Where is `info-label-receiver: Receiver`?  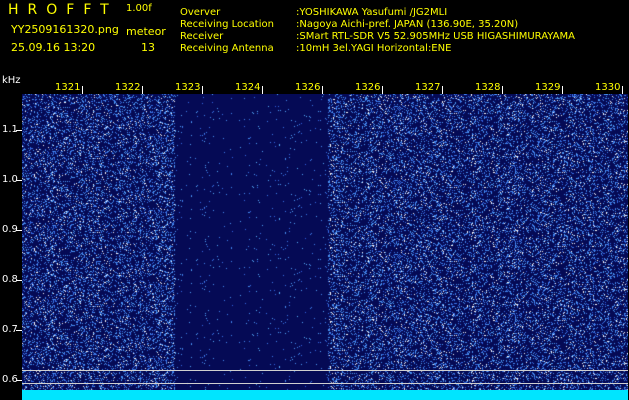 info-label-receiver: Receiver is located at coordinates (202, 36).